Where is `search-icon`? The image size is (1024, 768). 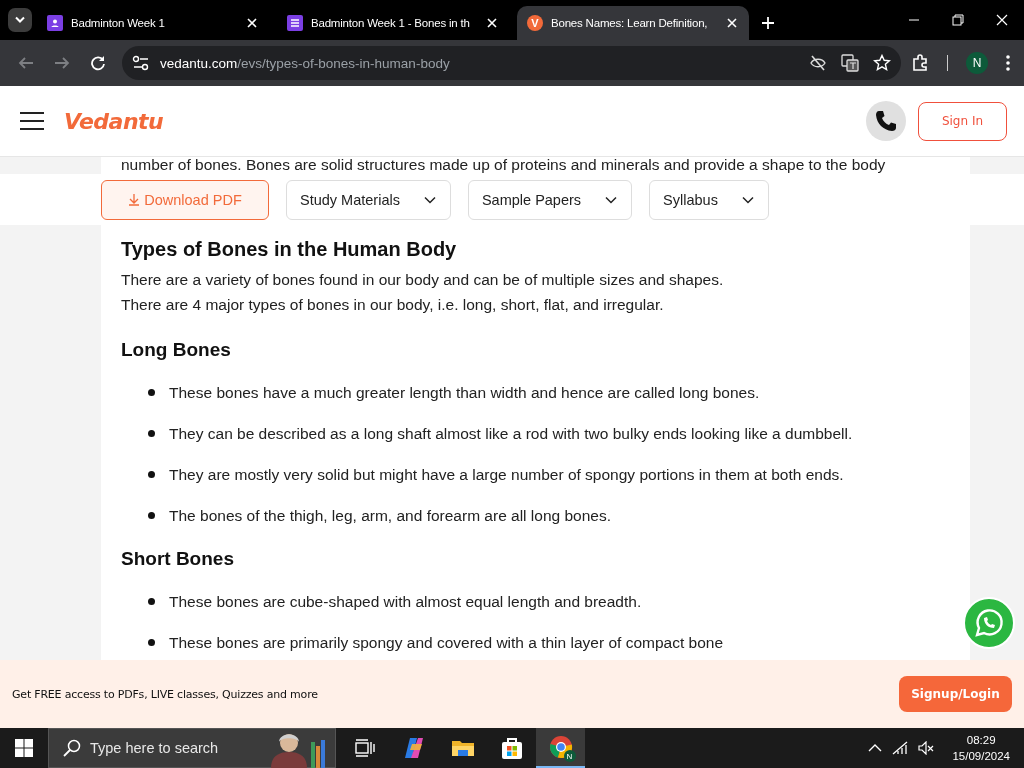
search-icon is located at coordinates (72, 748).